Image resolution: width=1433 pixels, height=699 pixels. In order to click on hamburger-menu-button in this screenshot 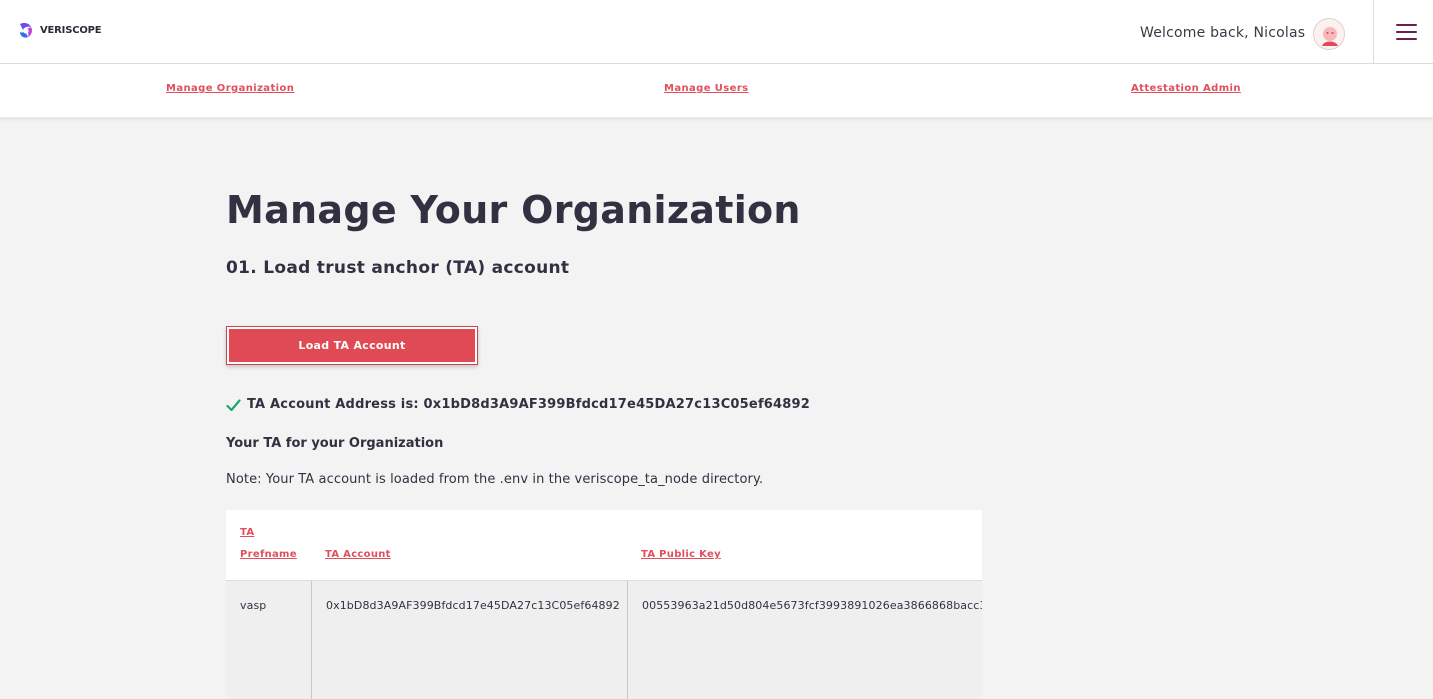, I will do `click(1406, 32)`.